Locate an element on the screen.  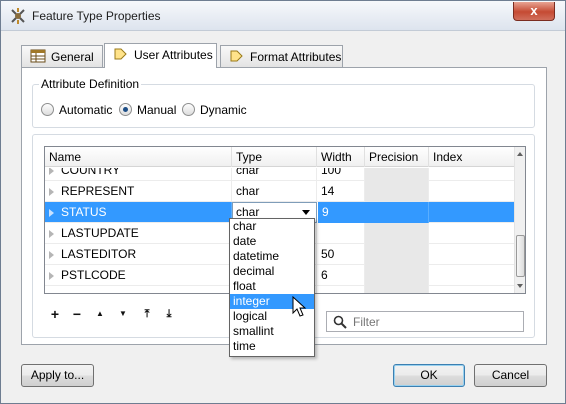
remove-attribute-button: − is located at coordinates (77, 314).